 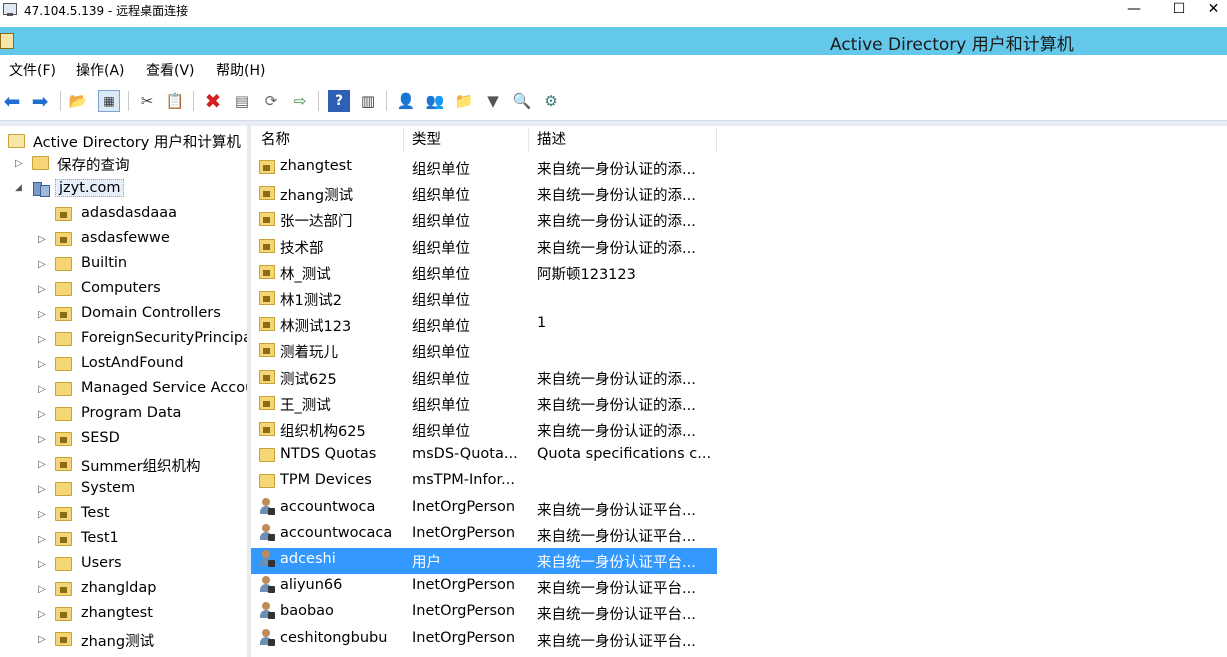 What do you see at coordinates (132, 363) in the screenshot?
I see `tree-item-label: LostAndFound` at bounding box center [132, 363].